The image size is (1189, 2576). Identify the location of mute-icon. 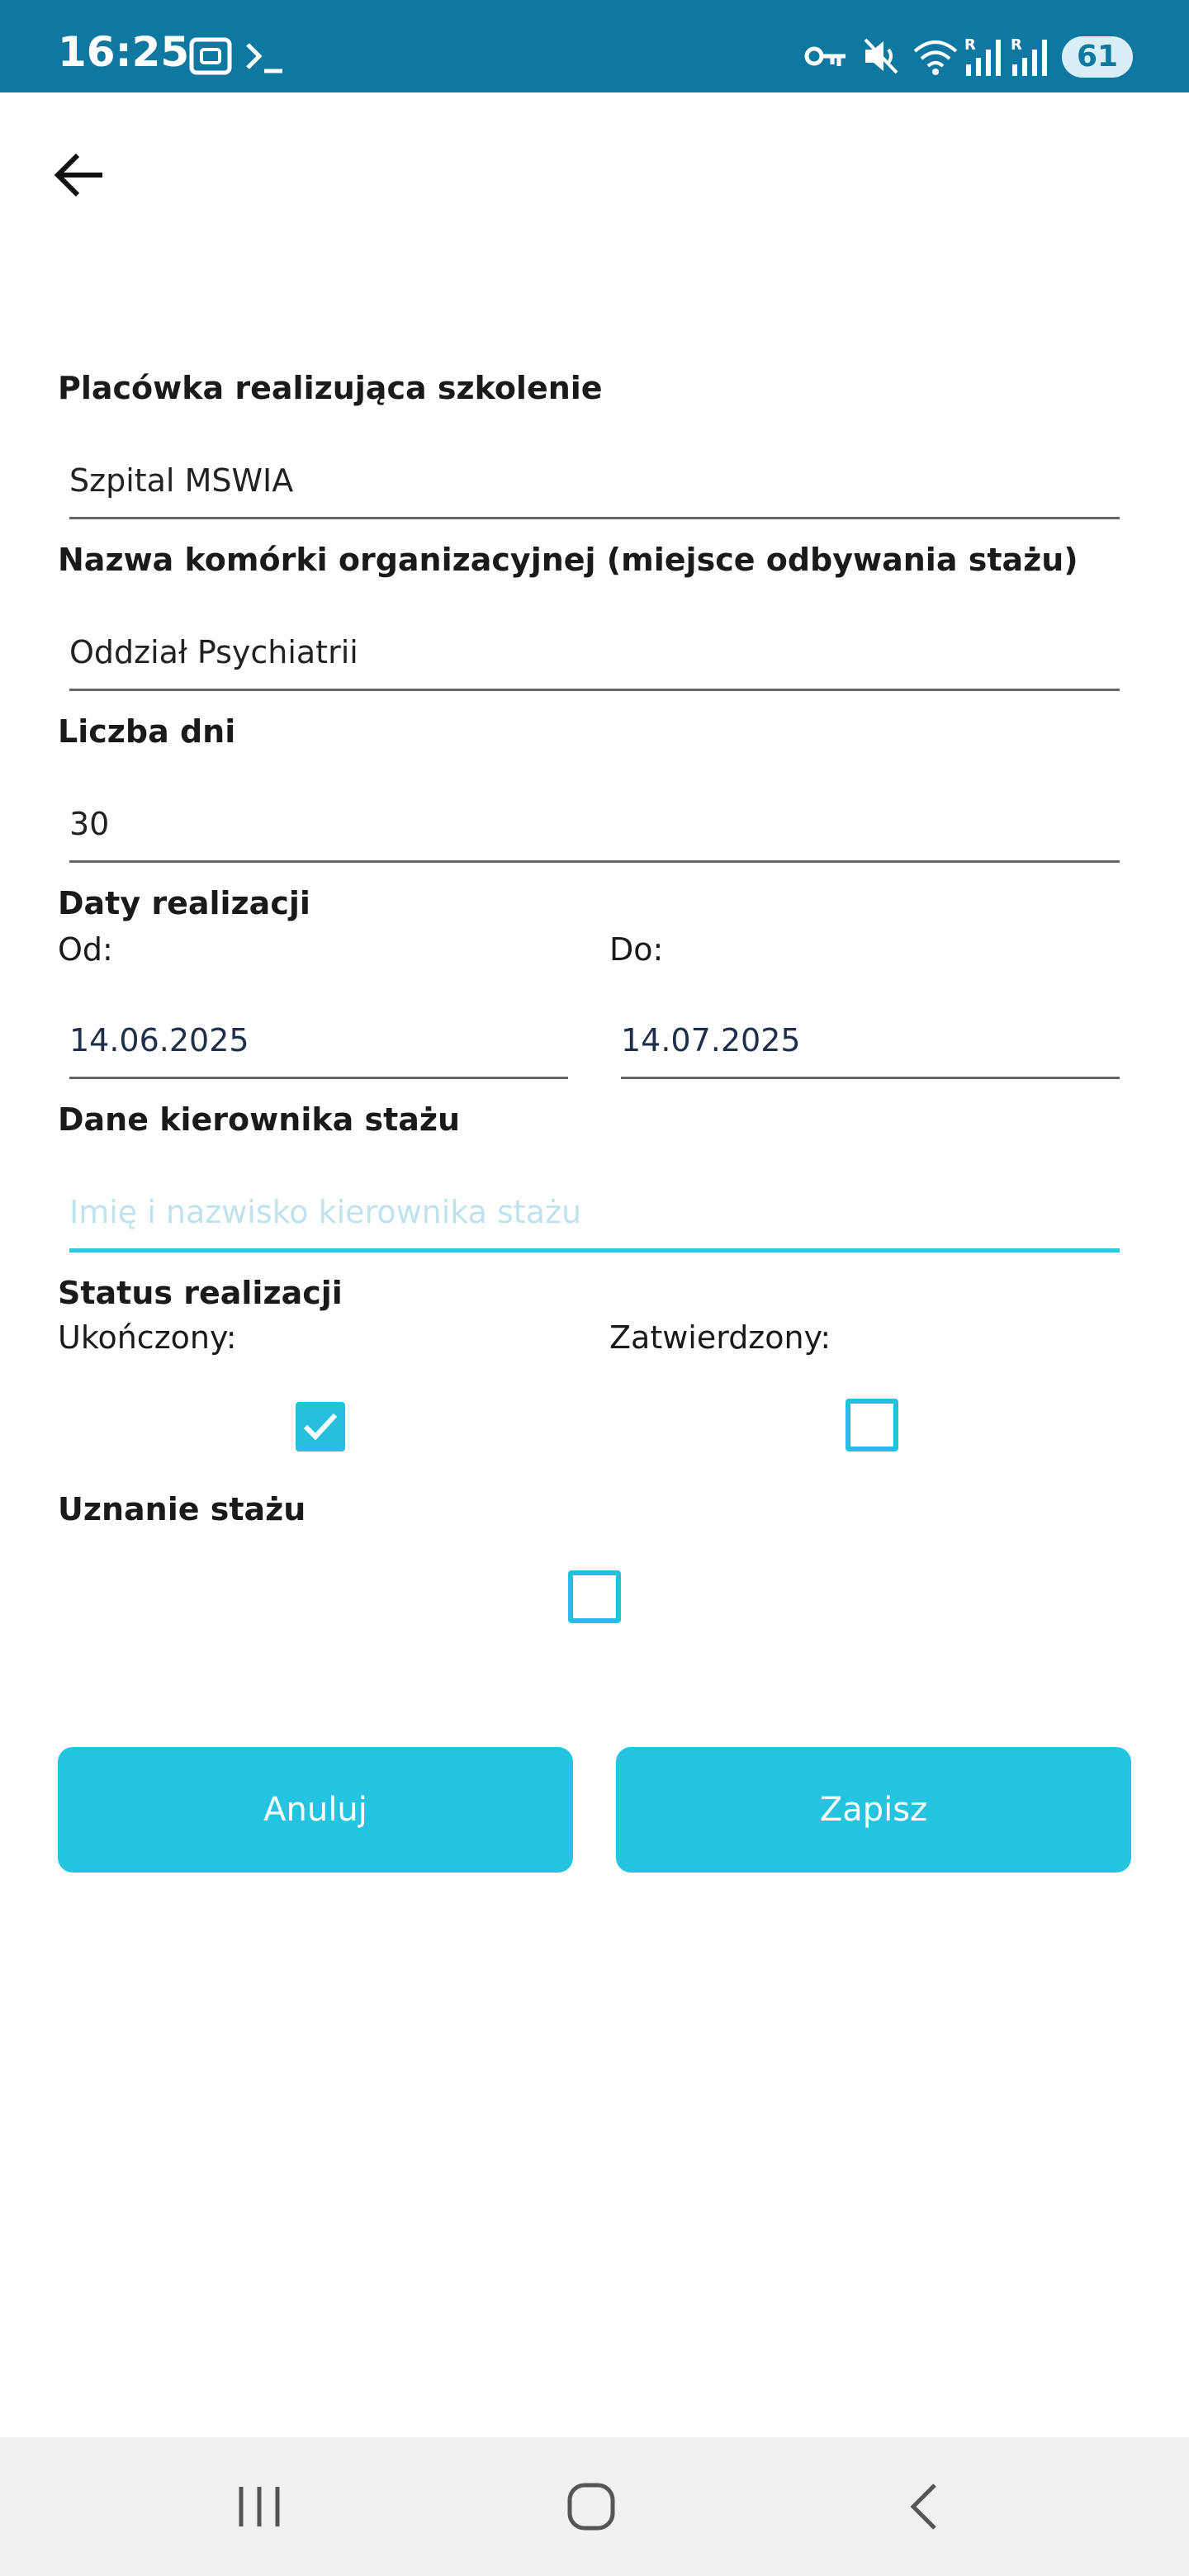
(881, 56).